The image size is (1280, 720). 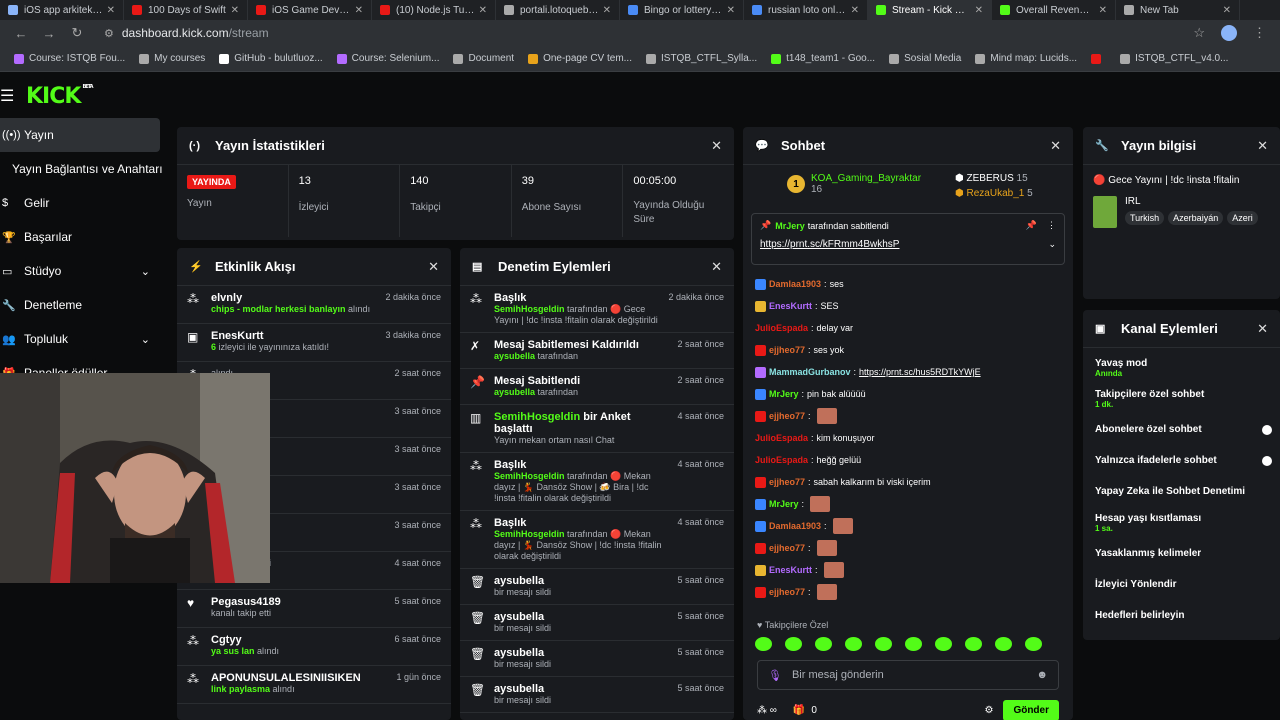 What do you see at coordinates (829, 244) in the screenshot?
I see `pinned-link: https://prnt.sc/kFRmm4BwkhsP` at bounding box center [829, 244].